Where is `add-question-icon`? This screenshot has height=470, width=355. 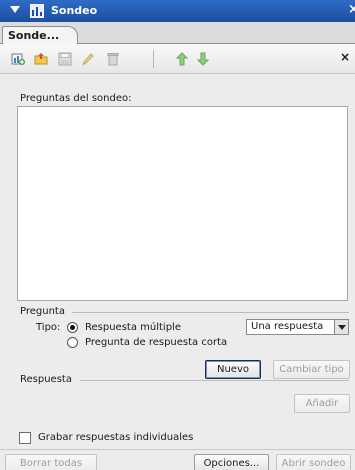 add-question-icon is located at coordinates (18, 59).